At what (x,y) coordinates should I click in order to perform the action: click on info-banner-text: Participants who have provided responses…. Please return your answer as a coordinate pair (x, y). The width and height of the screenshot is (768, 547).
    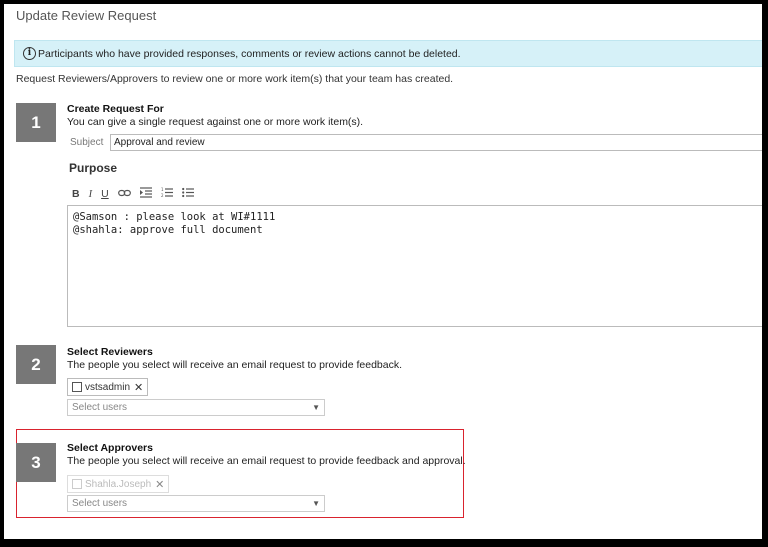
    Looking at the image, I should click on (249, 53).